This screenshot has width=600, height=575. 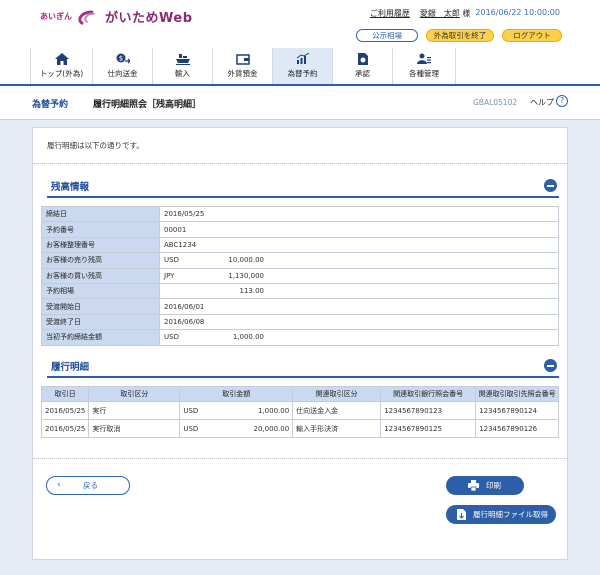 What do you see at coordinates (362, 73) in the screenshot?
I see `nav-approval-label: 承認` at bounding box center [362, 73].